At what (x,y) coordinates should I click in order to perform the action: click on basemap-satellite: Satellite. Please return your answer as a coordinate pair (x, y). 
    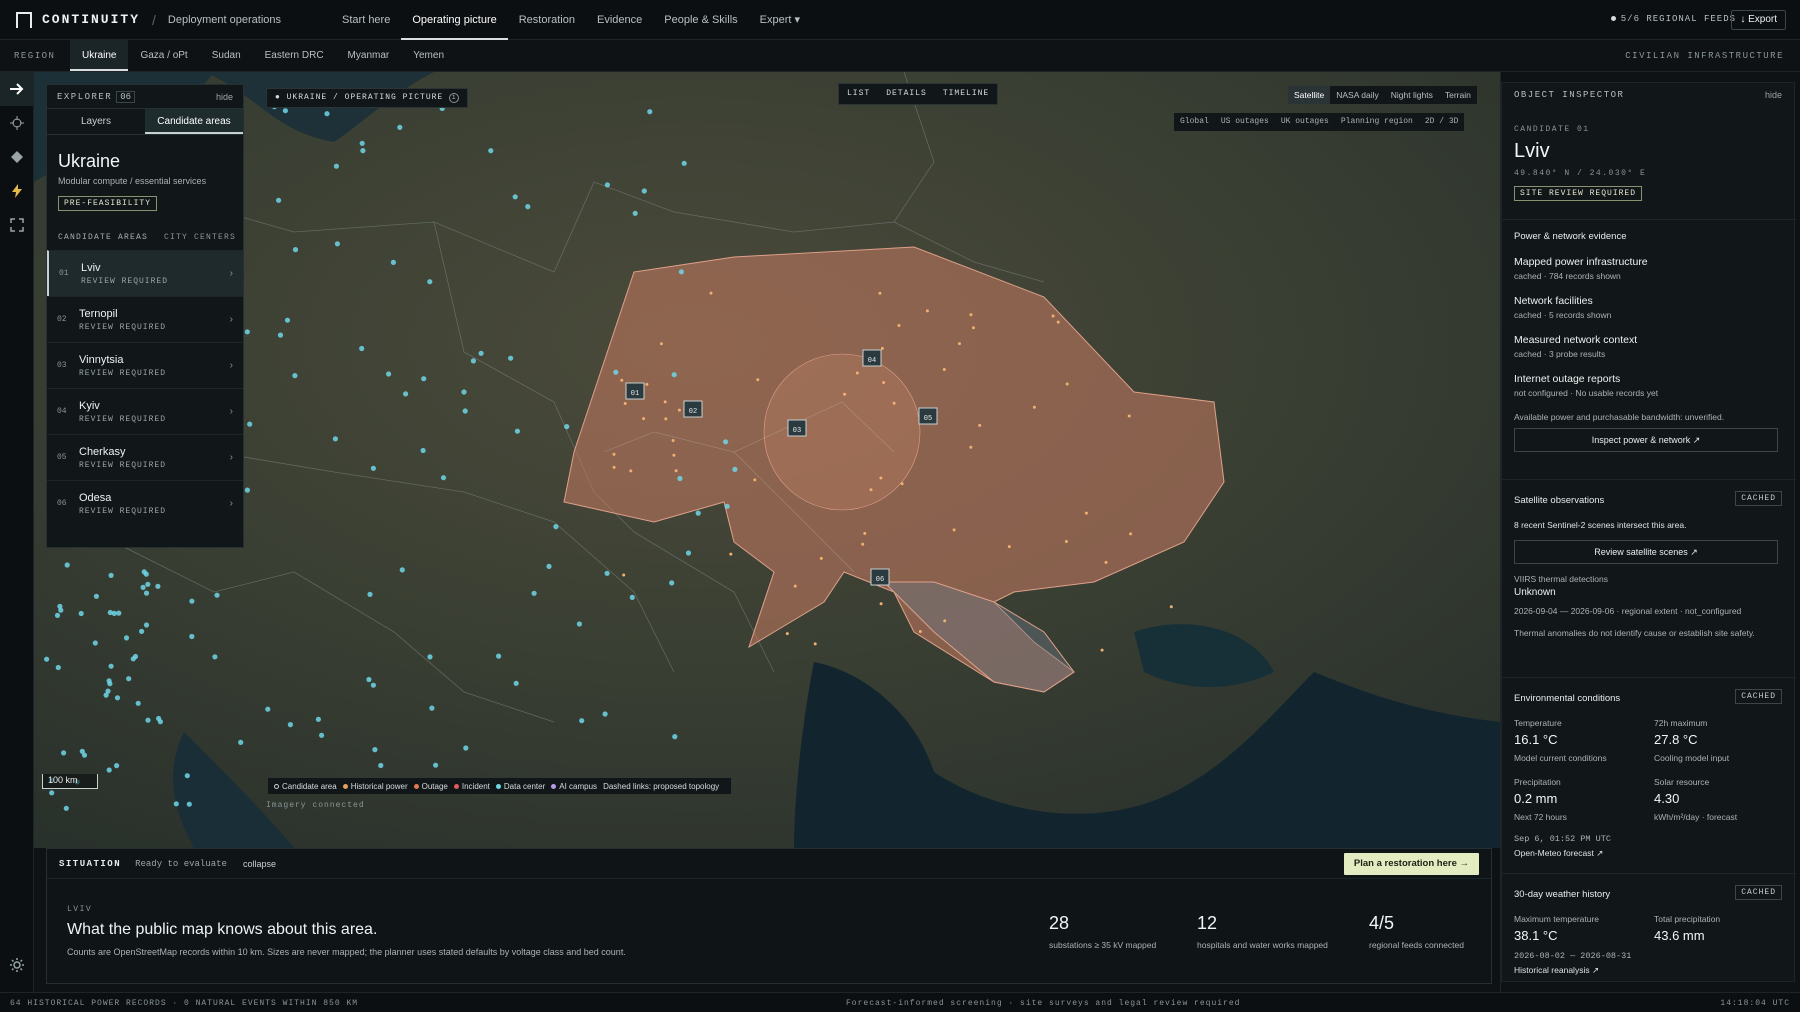
    Looking at the image, I should click on (1309, 95).